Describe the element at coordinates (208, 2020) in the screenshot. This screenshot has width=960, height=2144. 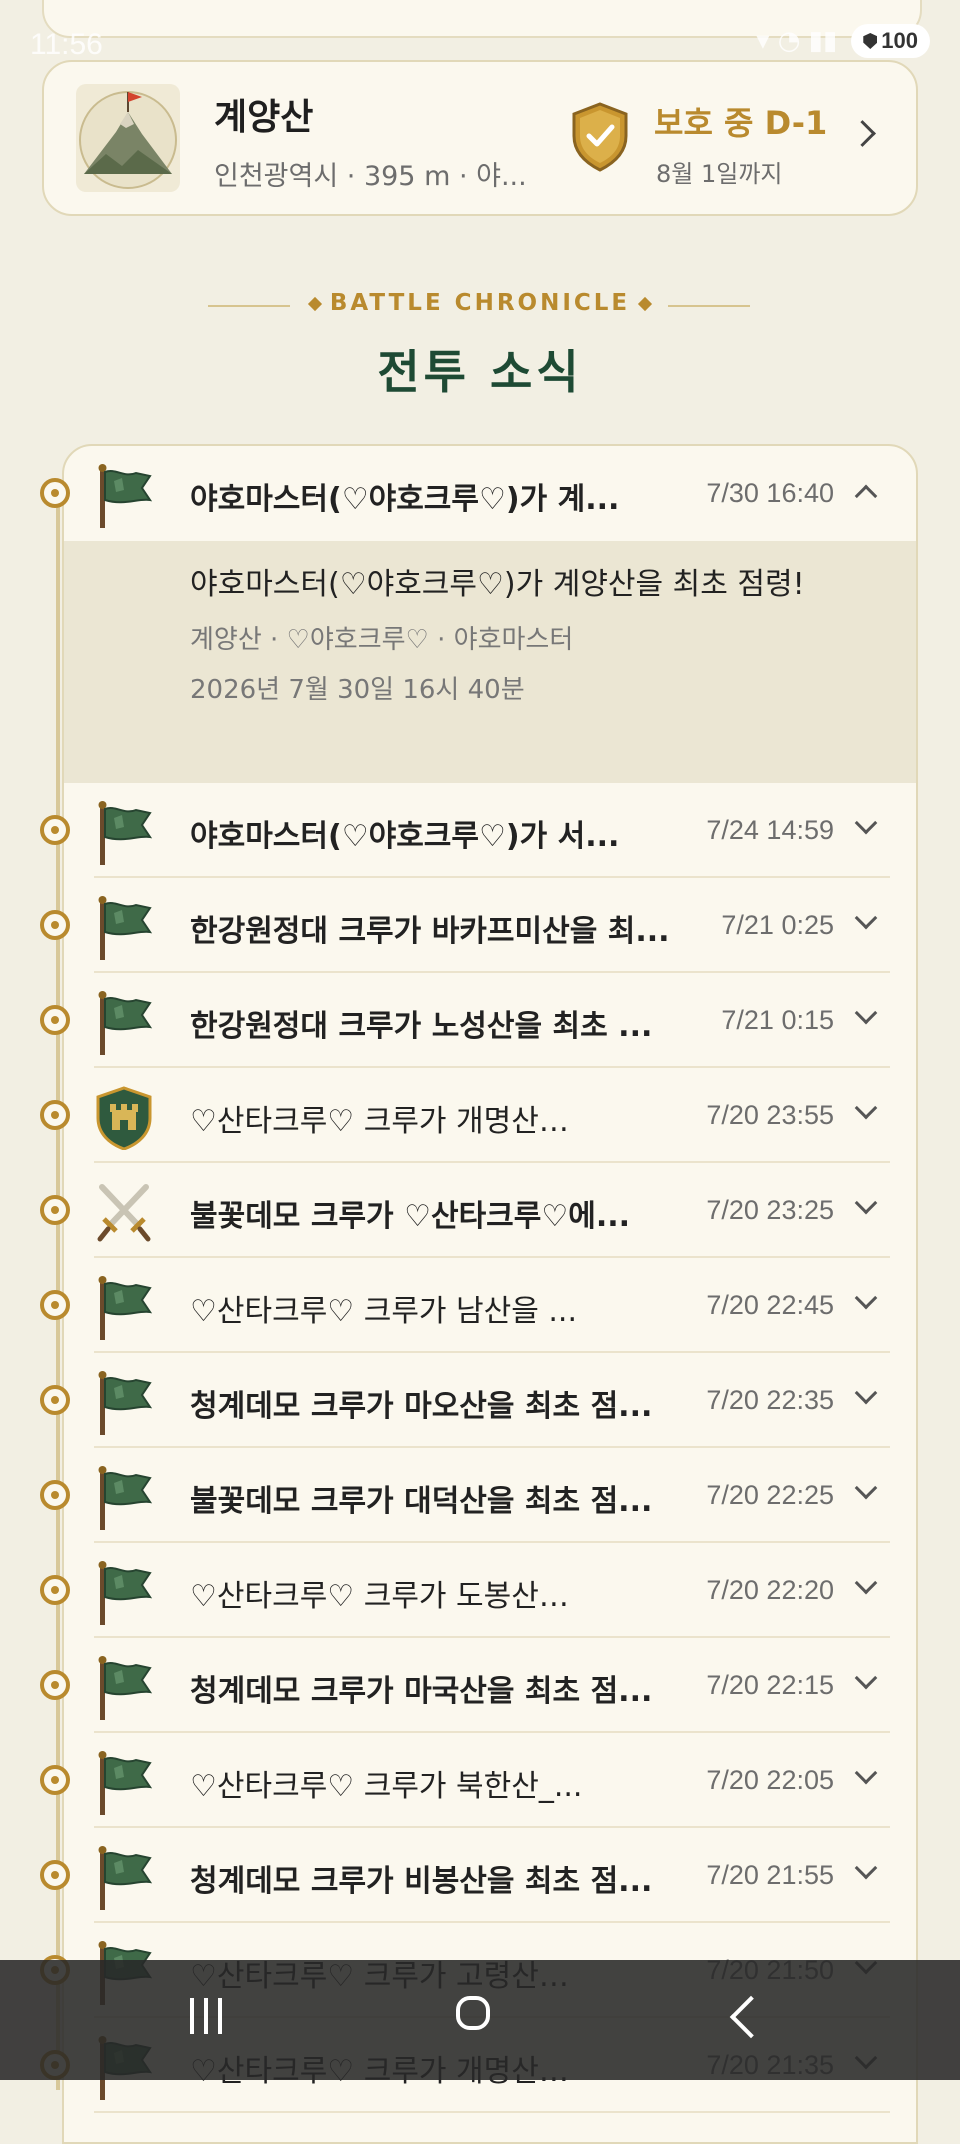
I see `recent-apps-button` at that location.